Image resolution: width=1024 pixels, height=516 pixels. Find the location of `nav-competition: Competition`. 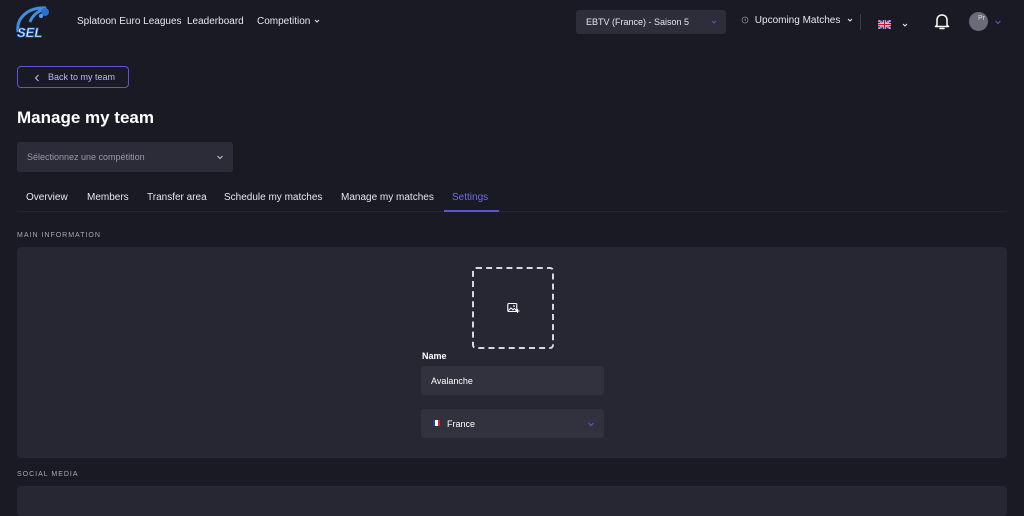

nav-competition: Competition is located at coordinates (289, 21).